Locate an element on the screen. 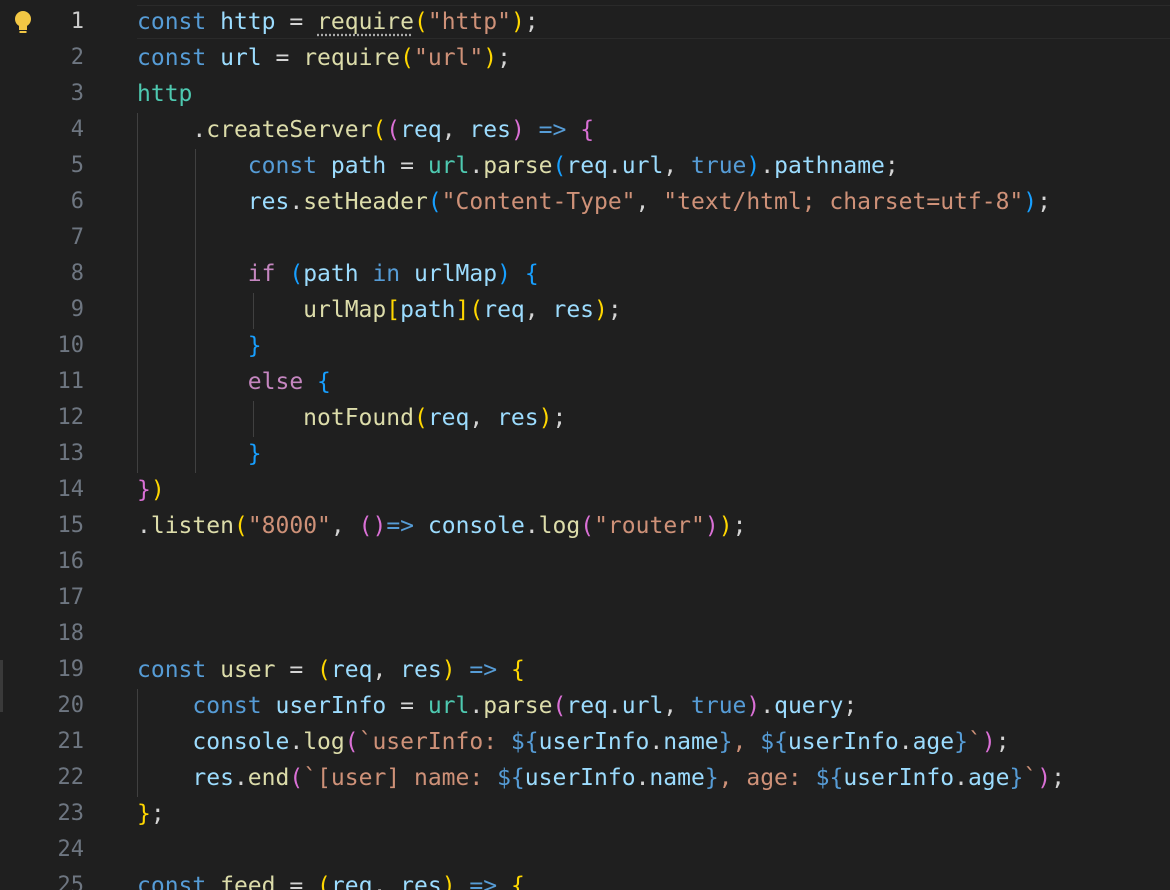 The width and height of the screenshot is (1170, 890). code-line: 23}; is located at coordinates (585, 814).